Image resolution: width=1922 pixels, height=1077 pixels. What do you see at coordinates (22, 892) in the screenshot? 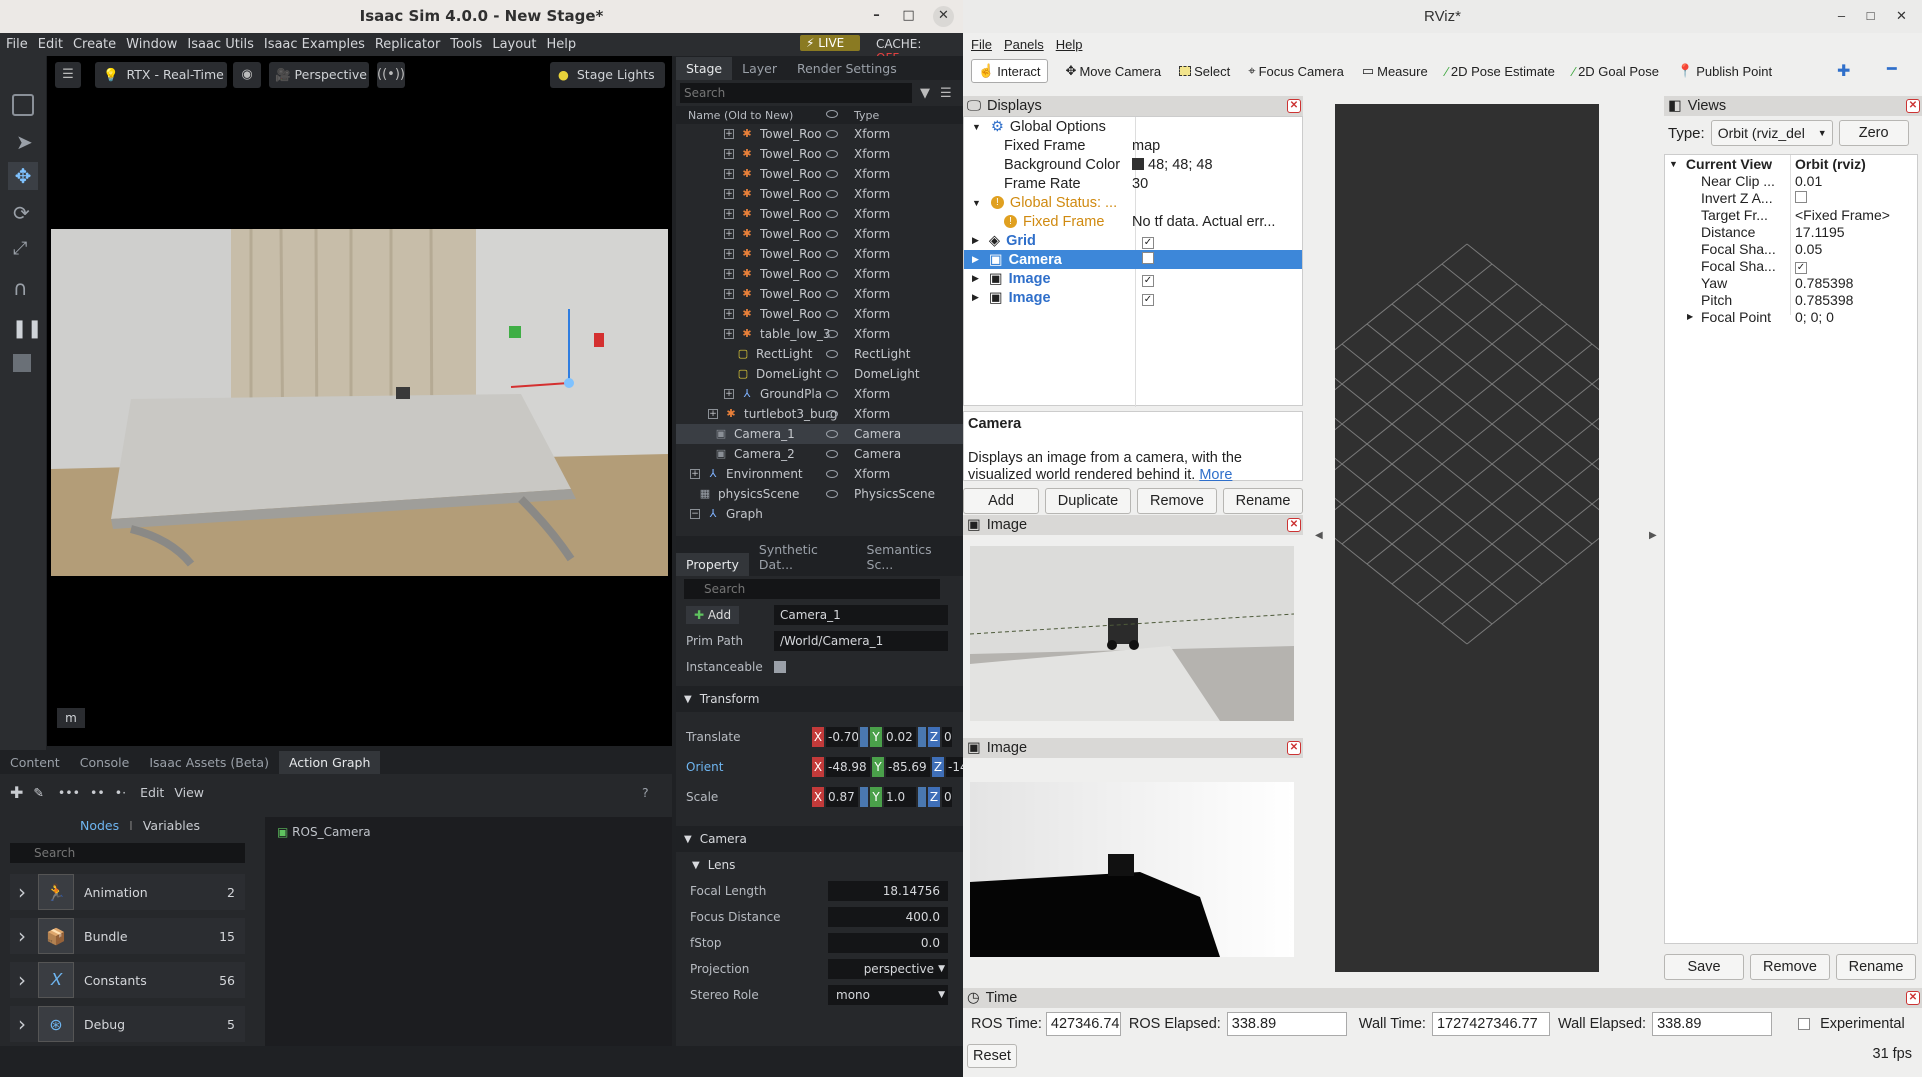
I see `chevron-right-icon: ›` at bounding box center [22, 892].